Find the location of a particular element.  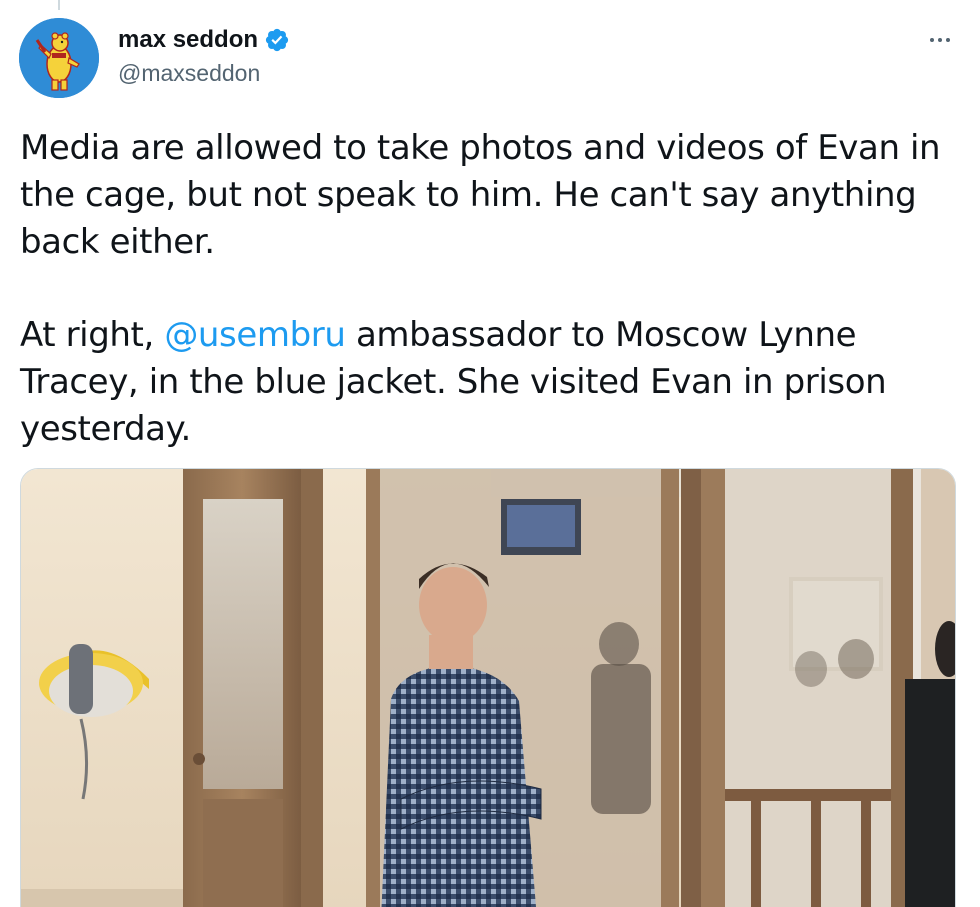

author-handle: @maxseddon is located at coordinates (189, 73).